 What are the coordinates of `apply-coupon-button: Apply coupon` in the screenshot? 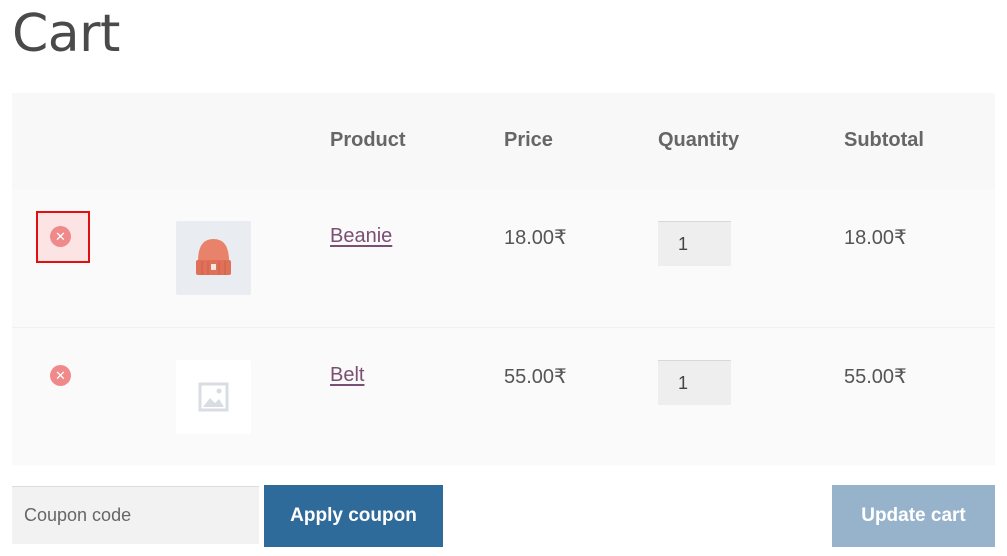 It's located at (353, 516).